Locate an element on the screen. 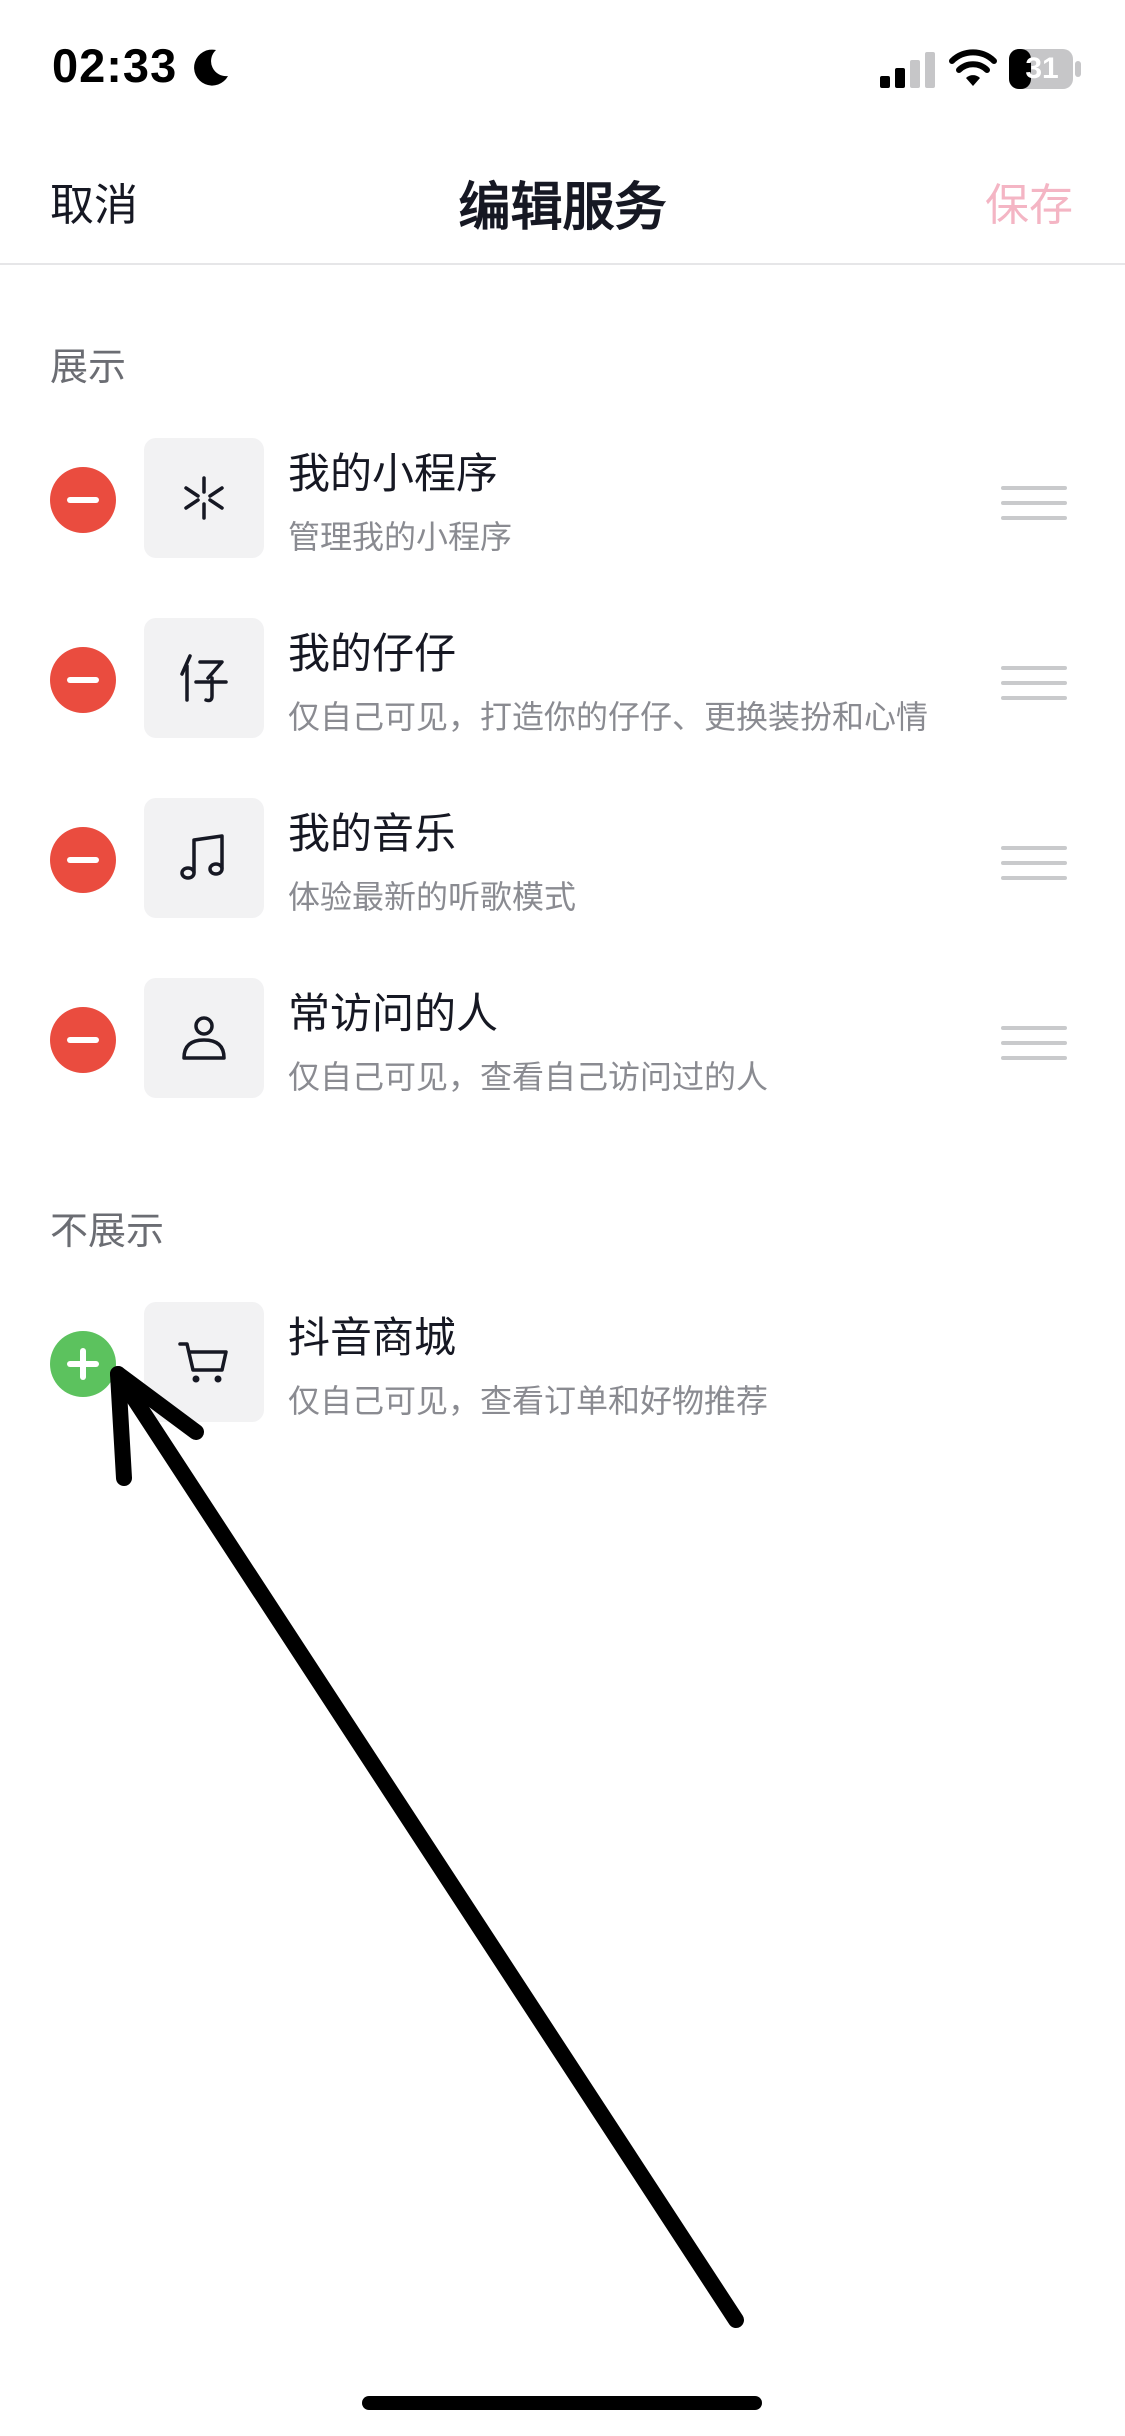 The height and width of the screenshot is (2436, 1125). add-button is located at coordinates (83, 1364).